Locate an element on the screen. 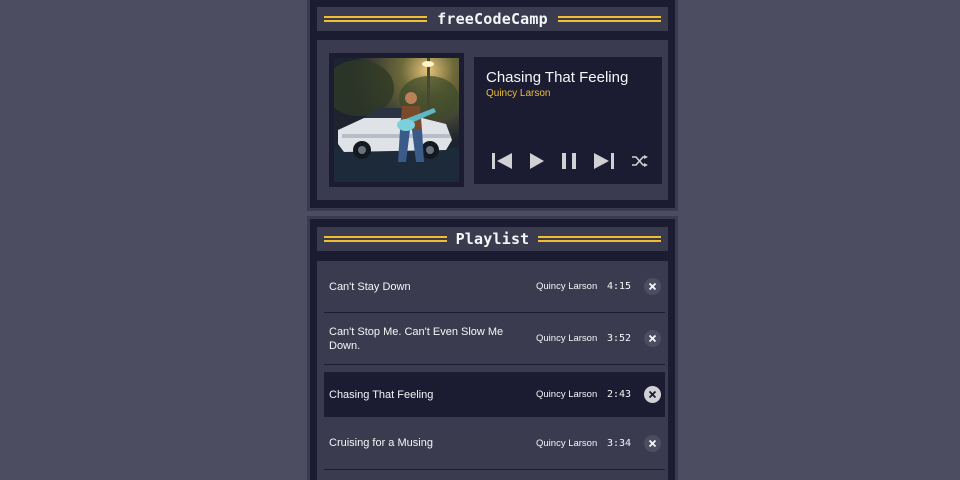 The height and width of the screenshot is (480, 960). shuffle-button is located at coordinates (640, 161).